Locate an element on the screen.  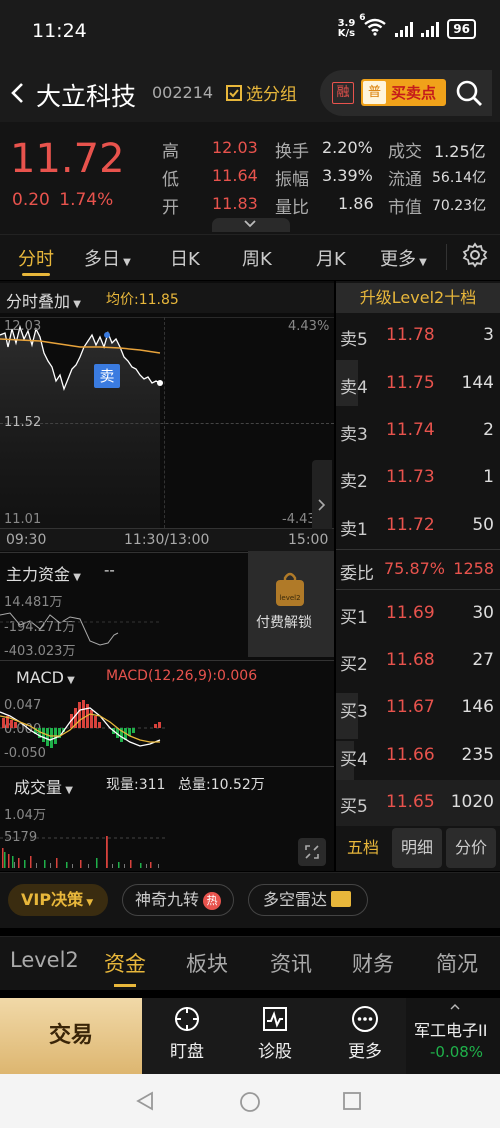
pct-label-high: 4.43% is located at coordinates (309, 326).